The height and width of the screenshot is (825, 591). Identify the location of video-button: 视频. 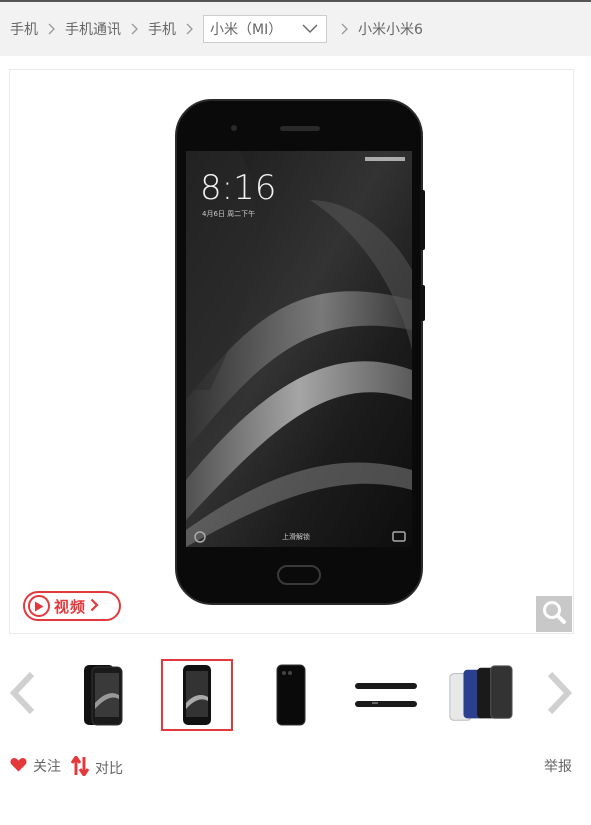
(72, 606).